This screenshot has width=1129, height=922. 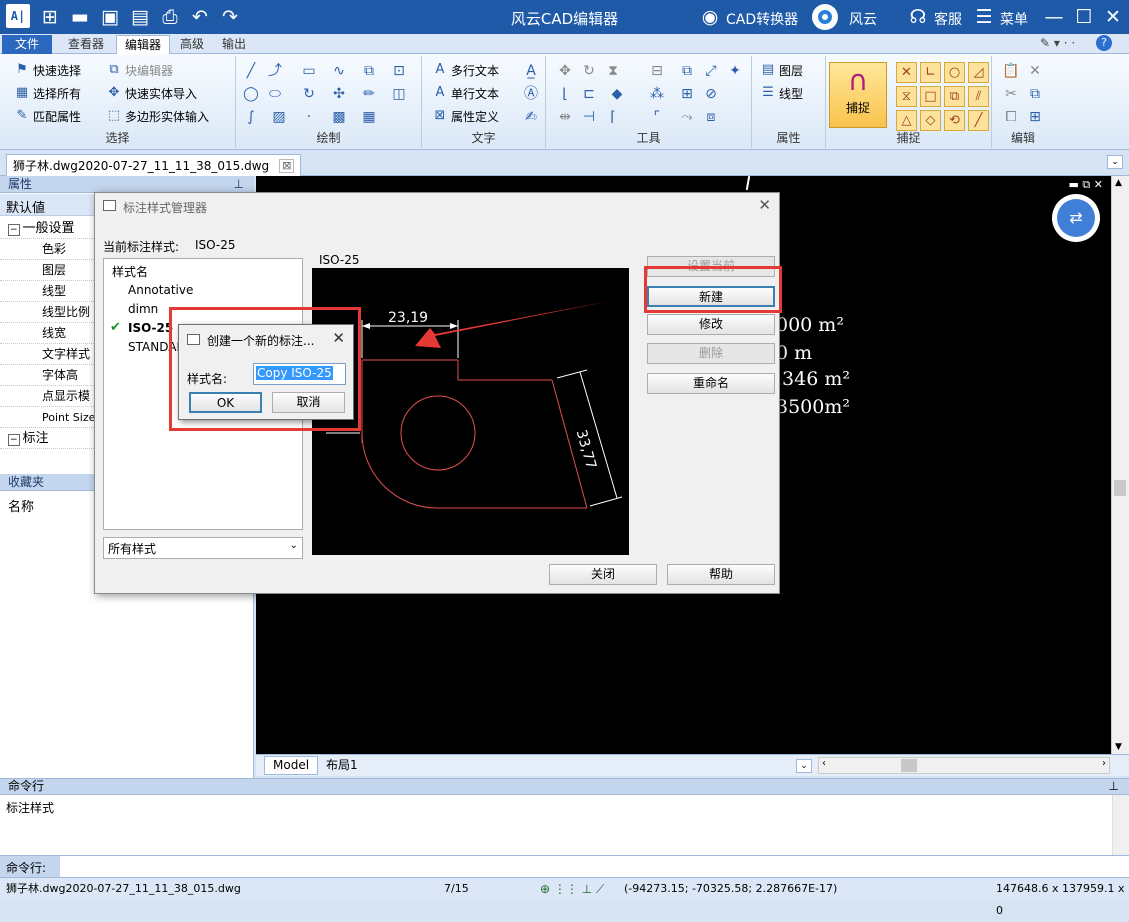 What do you see at coordinates (465, 116) in the screenshot?
I see `attribute-define-button: ⊠ 属性定义` at bounding box center [465, 116].